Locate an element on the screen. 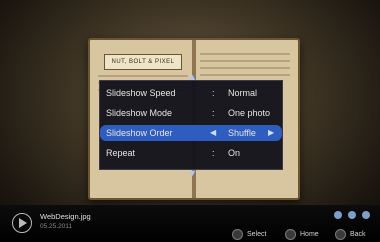 This screenshot has height=242, width=380. home-label: Home is located at coordinates (309, 234).